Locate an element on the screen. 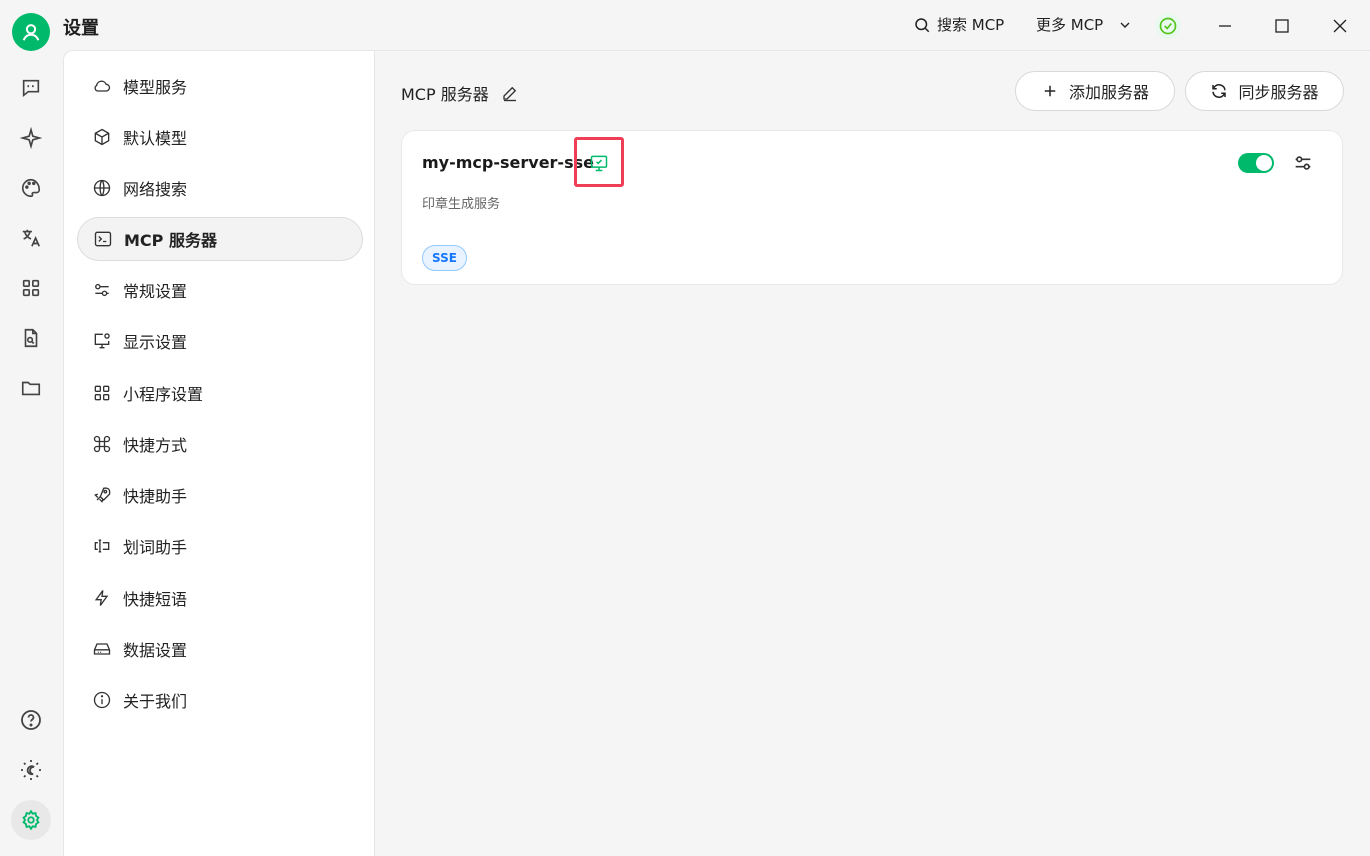 This screenshot has width=1370, height=856. add-server-button: 添加服务器 is located at coordinates (1095, 91).